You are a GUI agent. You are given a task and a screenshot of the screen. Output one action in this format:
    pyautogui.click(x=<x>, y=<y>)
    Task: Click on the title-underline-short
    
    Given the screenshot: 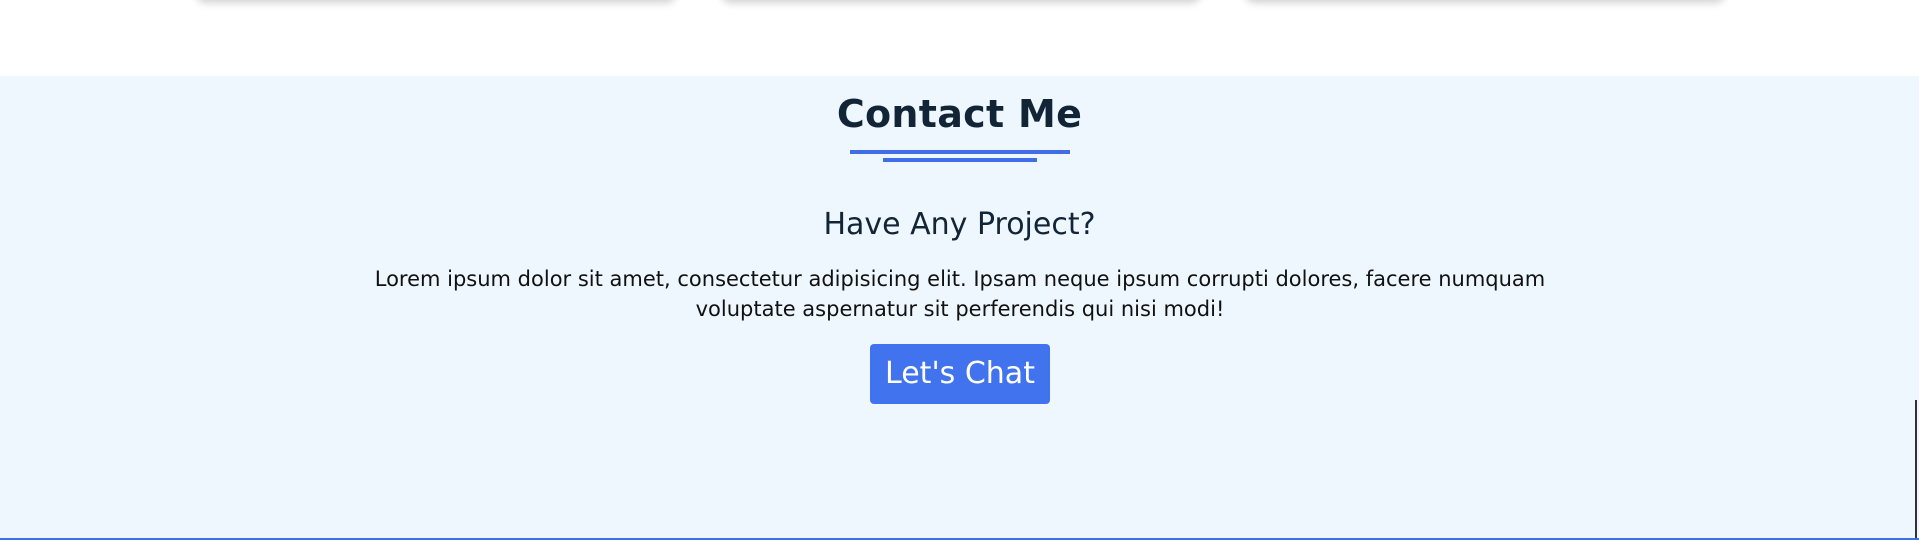 What is the action you would take?
    pyautogui.click(x=960, y=160)
    